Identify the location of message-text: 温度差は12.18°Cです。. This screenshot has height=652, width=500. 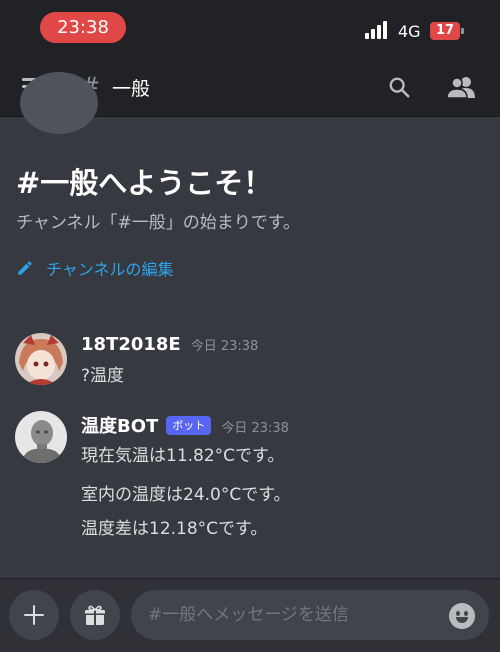
(174, 529).